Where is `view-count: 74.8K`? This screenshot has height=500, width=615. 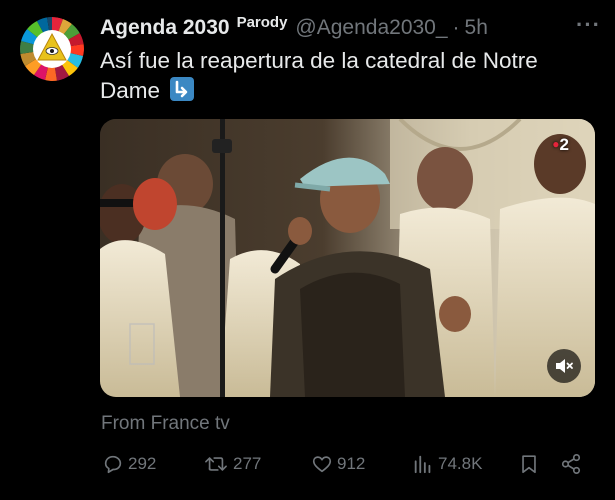
view-count: 74.8K is located at coordinates (460, 463).